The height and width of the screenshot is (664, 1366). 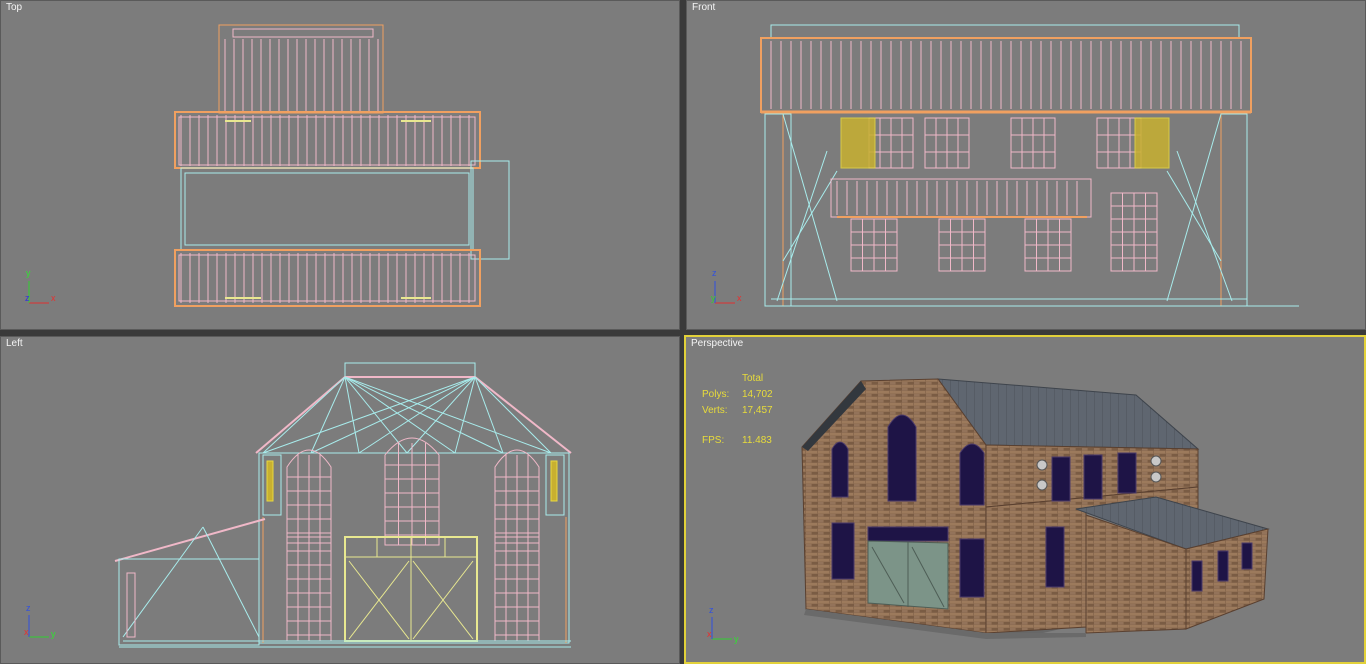 What do you see at coordinates (753, 378) in the screenshot?
I see `stats-header: Total` at bounding box center [753, 378].